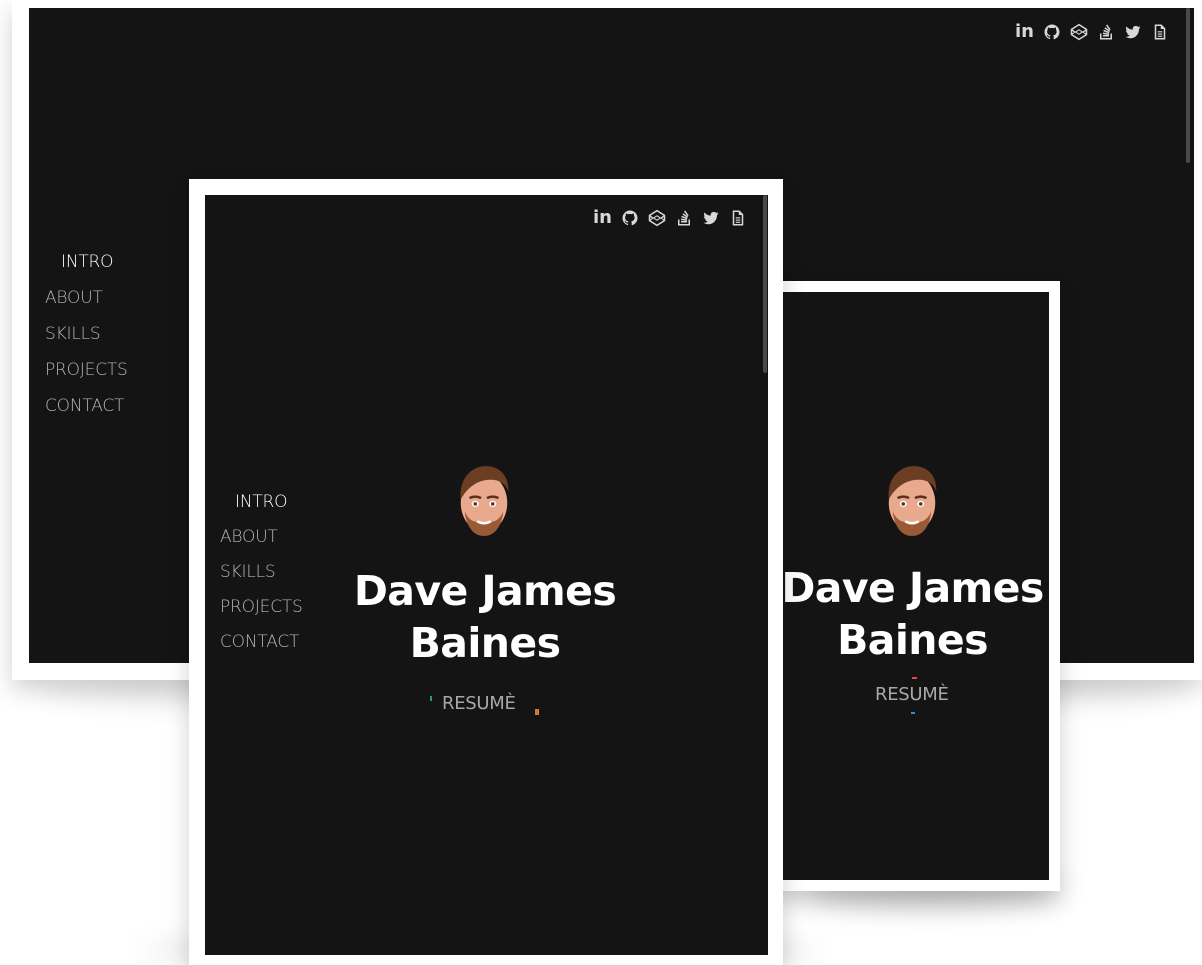 This screenshot has width=1202, height=965. Describe the element at coordinates (1188, 85) in the screenshot. I see `desktop-scrollbar` at that location.